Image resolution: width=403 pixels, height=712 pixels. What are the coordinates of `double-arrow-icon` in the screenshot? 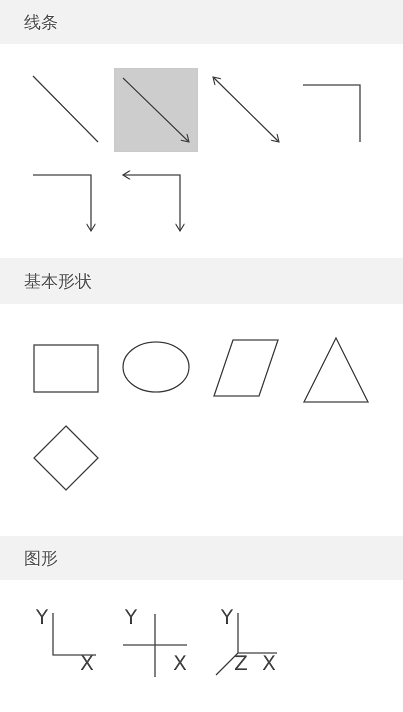 It's located at (246, 109).